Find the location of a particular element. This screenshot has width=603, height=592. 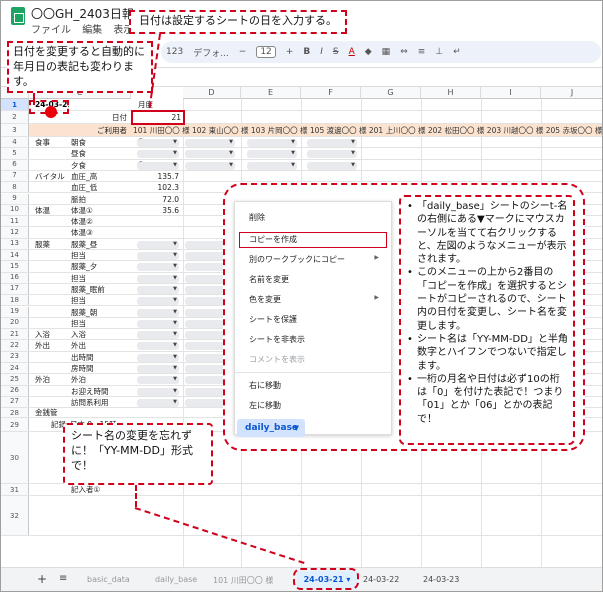

menu-item-hide: シートを非表示 is located at coordinates (319, 339).